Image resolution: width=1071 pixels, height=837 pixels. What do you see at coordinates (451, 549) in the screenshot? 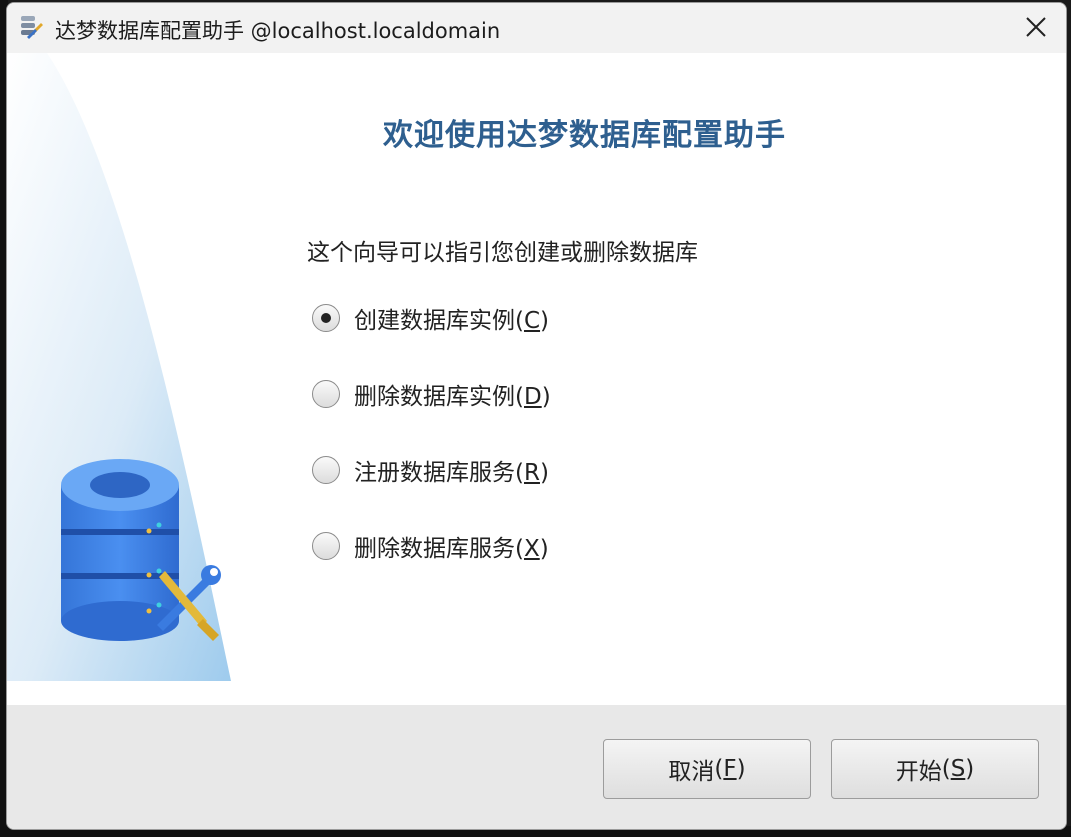
I see `option-label: 删除数据库服务(X)` at bounding box center [451, 549].